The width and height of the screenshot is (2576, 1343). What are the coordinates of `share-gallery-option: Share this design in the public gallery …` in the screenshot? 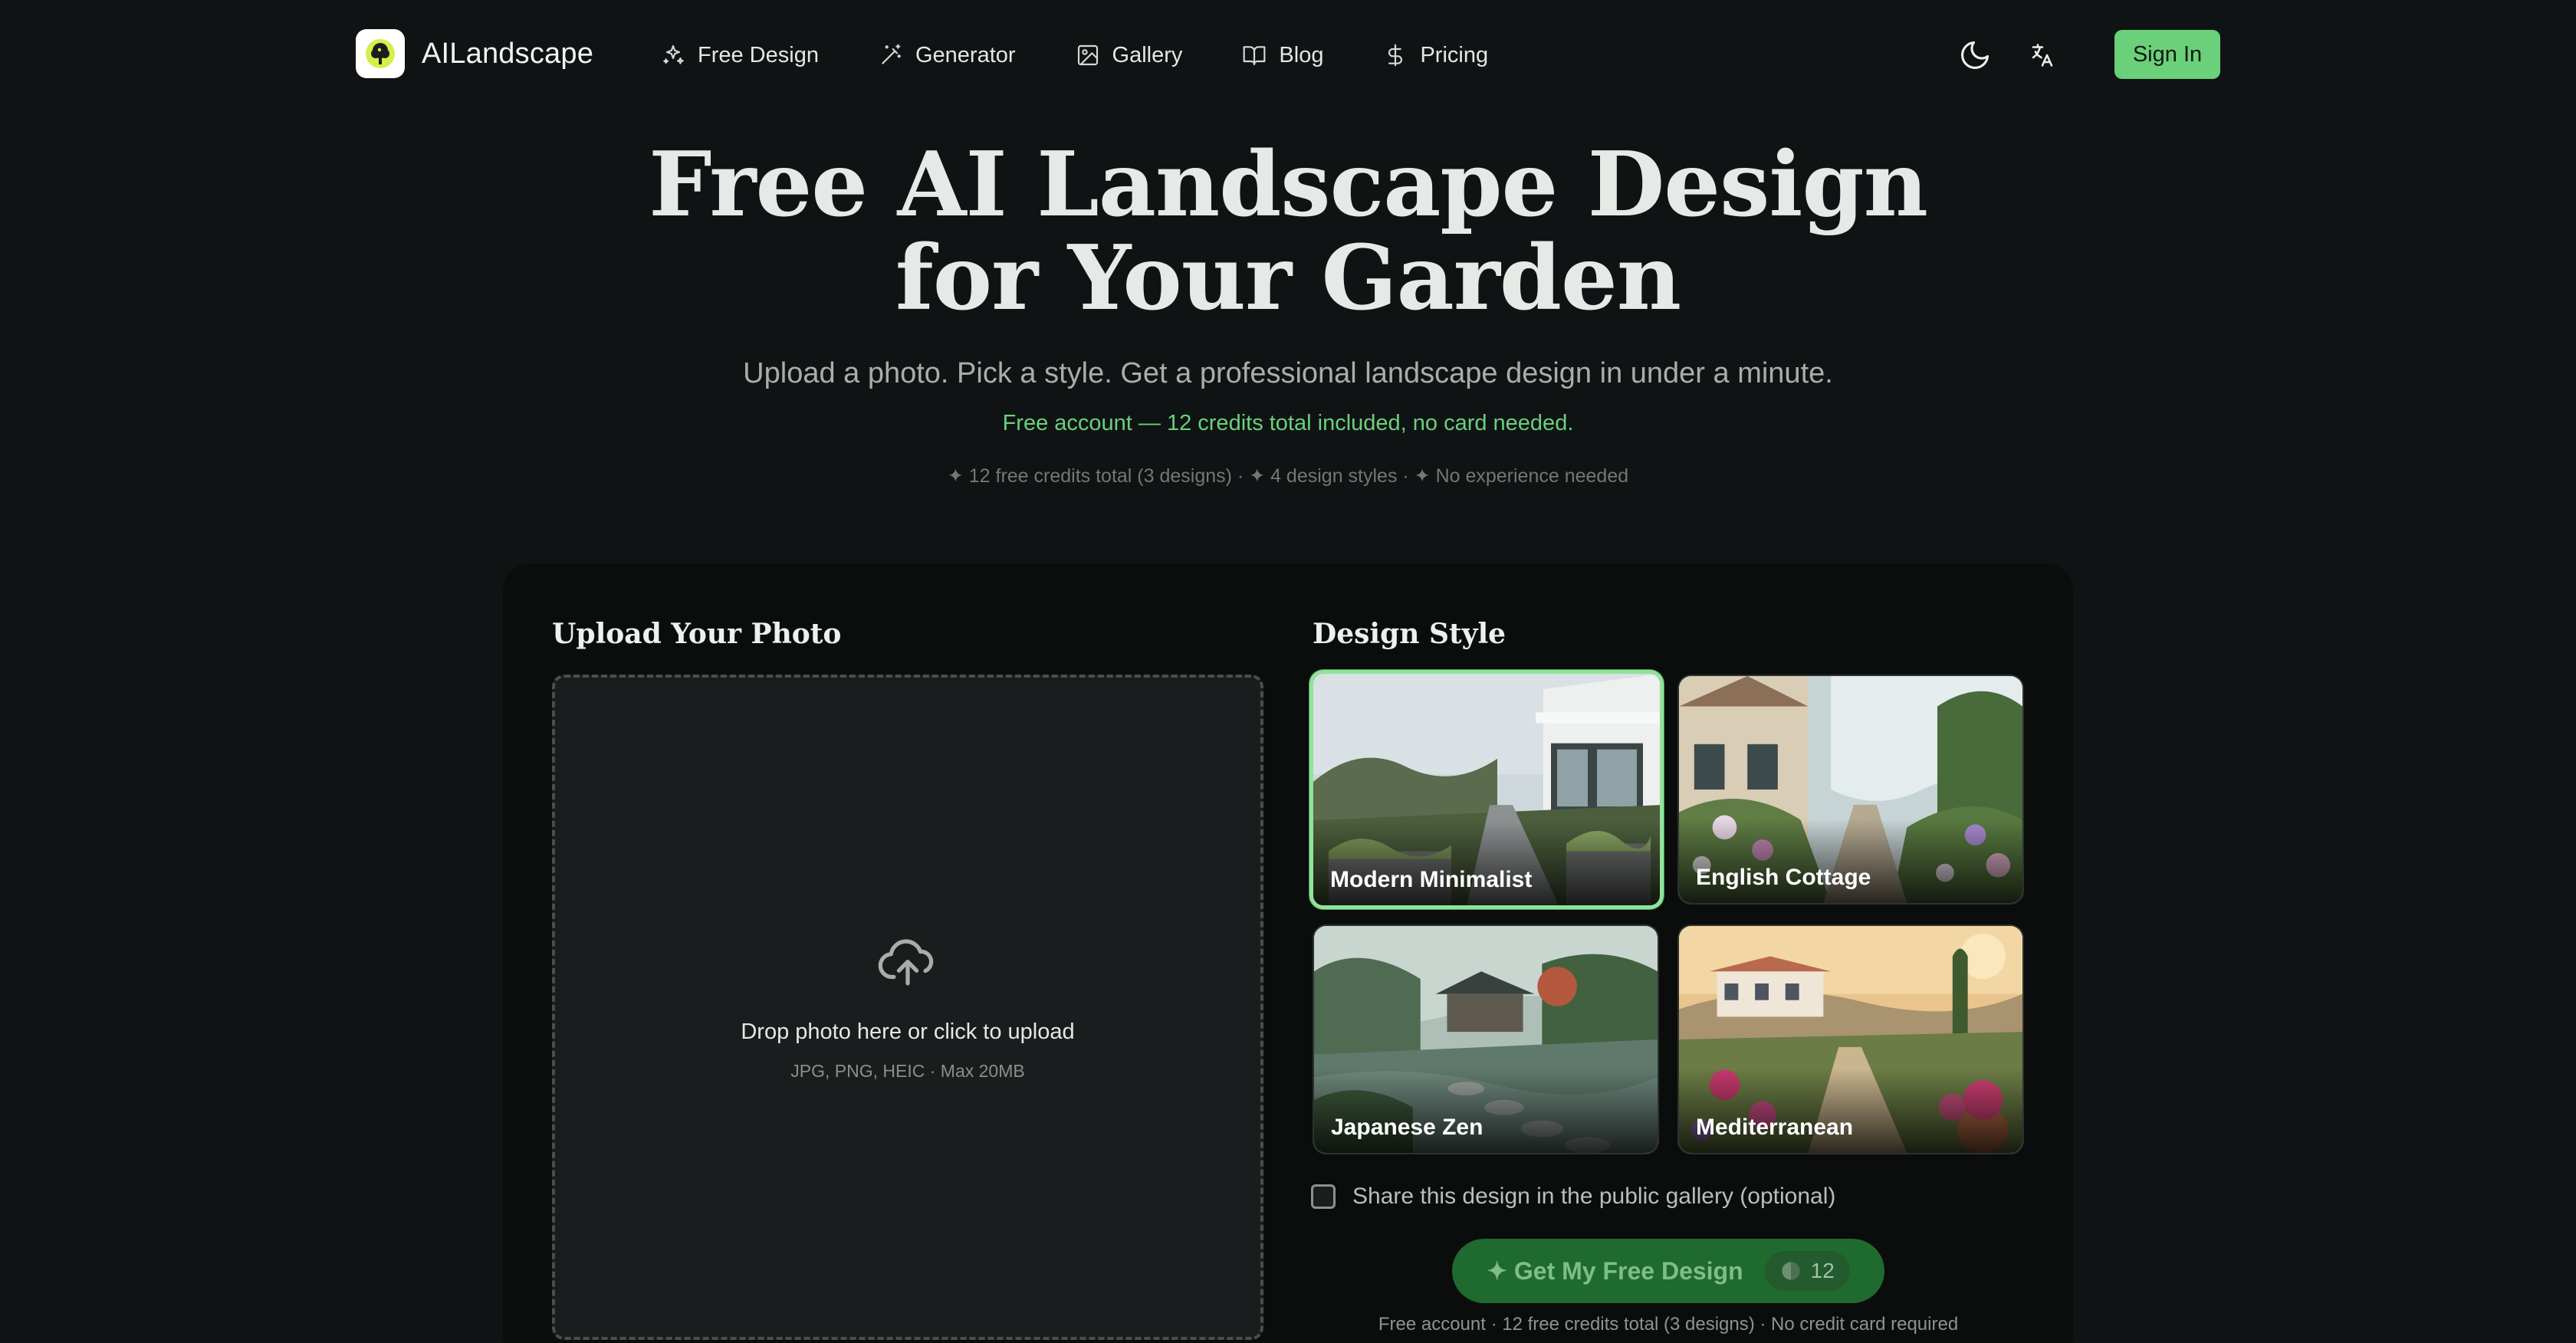 It's located at (1573, 1197).